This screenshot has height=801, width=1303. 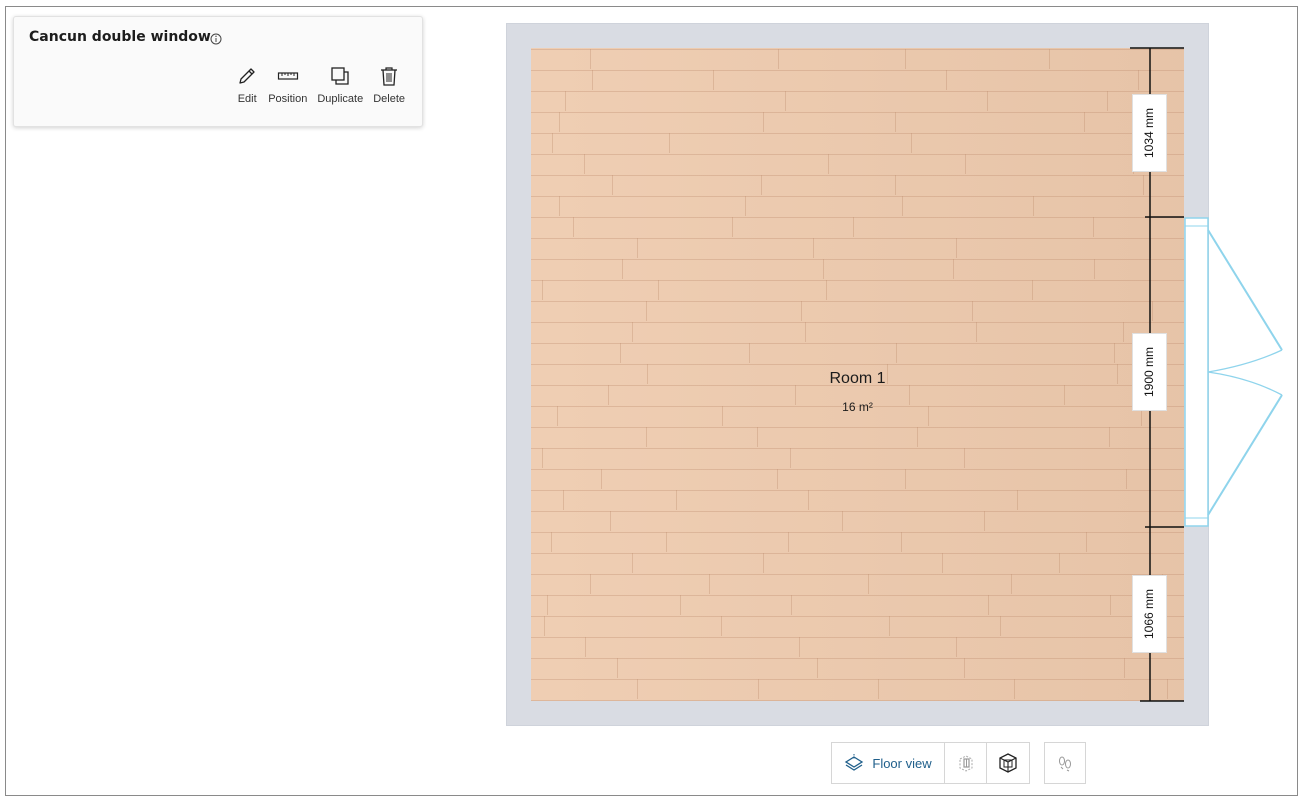 What do you see at coordinates (857, 407) in the screenshot?
I see `room-area: 16 m²` at bounding box center [857, 407].